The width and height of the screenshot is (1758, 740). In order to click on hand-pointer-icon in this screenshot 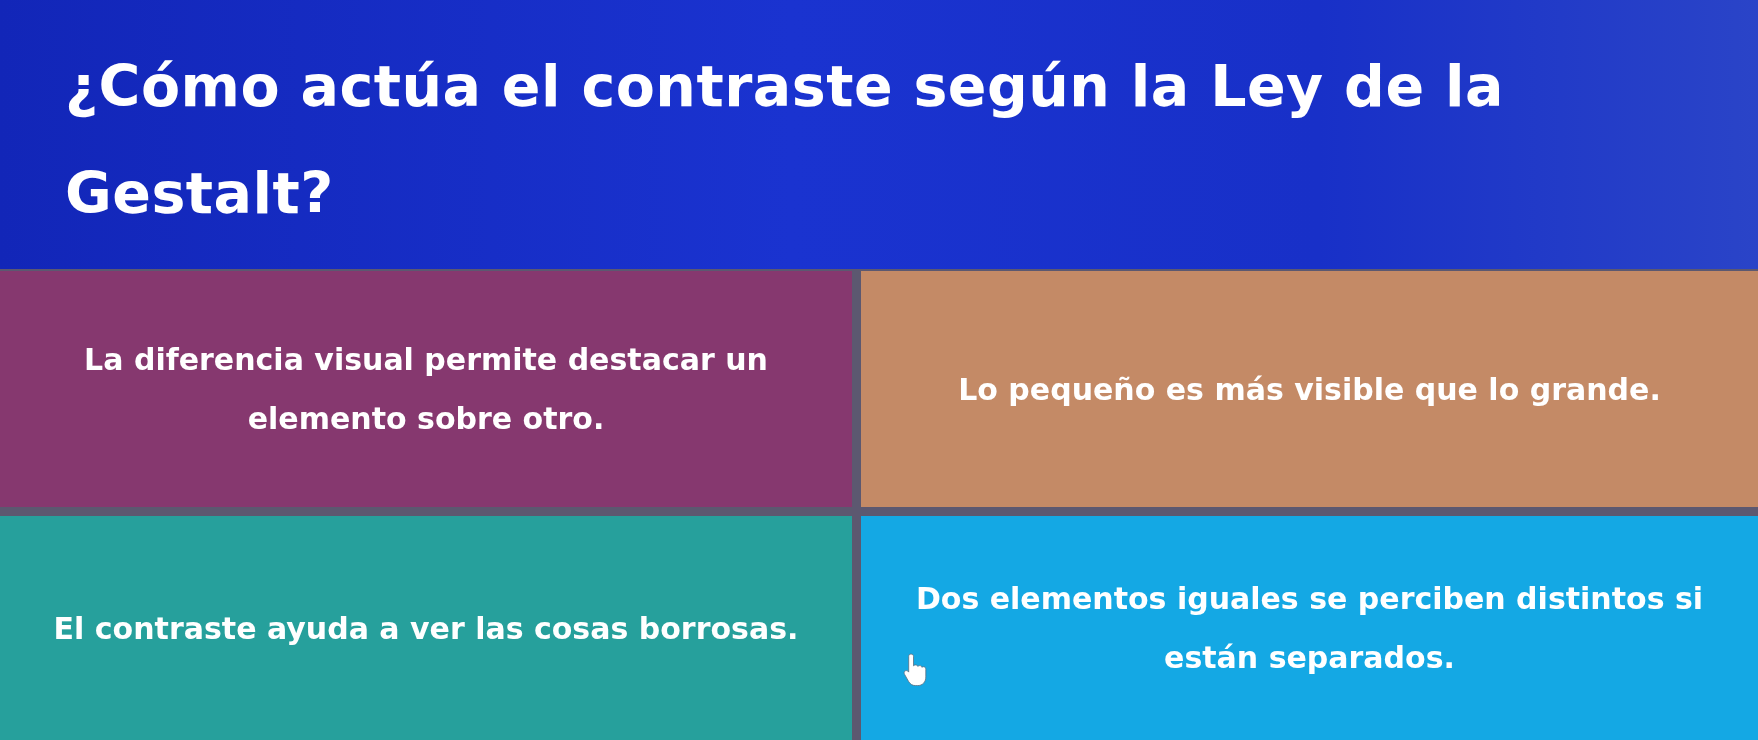, I will do `click(915, 669)`.